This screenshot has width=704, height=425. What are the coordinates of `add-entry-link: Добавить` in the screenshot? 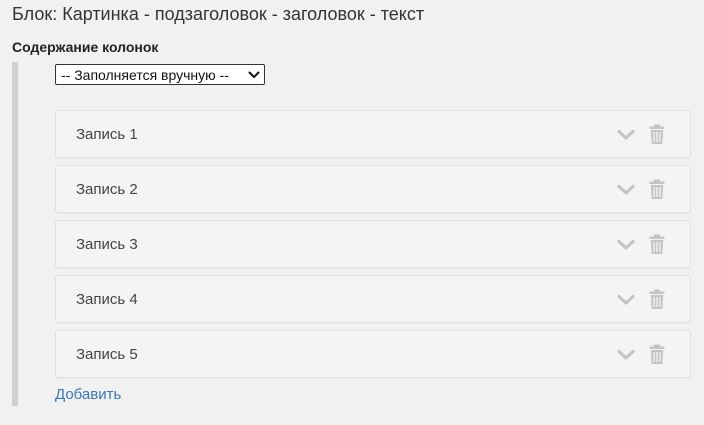 It's located at (88, 394).